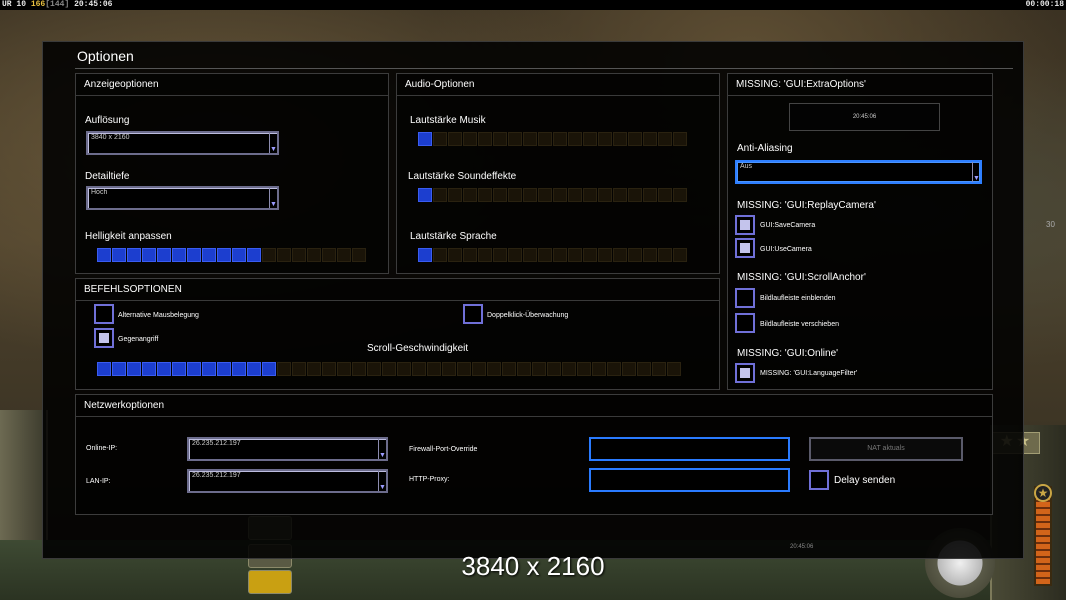 This screenshot has height=600, width=1066. Describe the element at coordinates (689, 449) in the screenshot. I see `firewall-port-input` at that location.